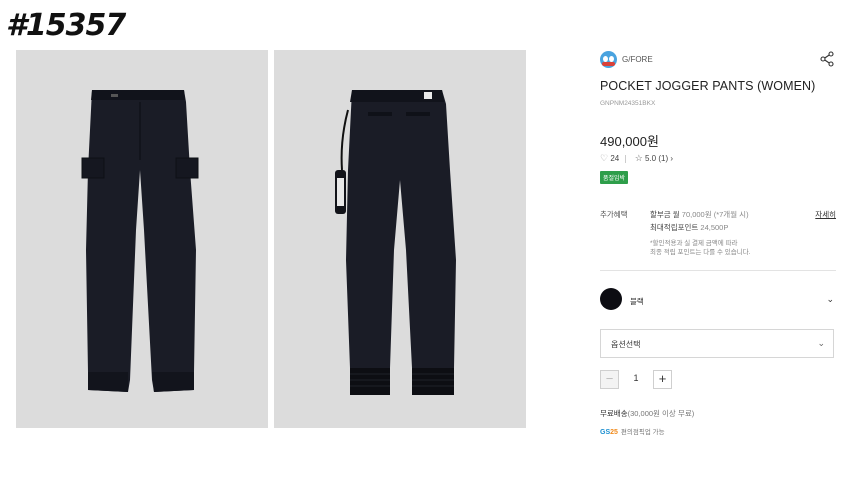  I want to click on meta-divider, so click(626, 158).